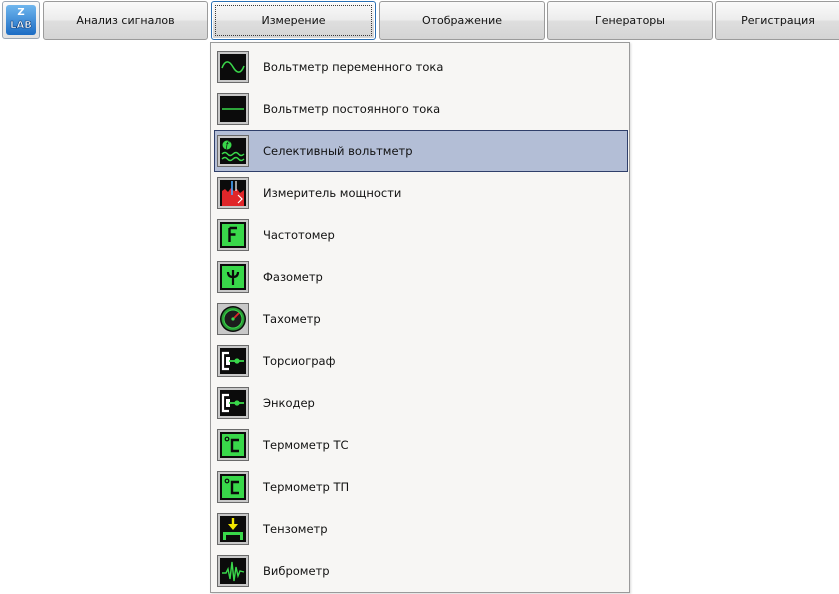 Image resolution: width=839 pixels, height=594 pixels. What do you see at coordinates (421, 403) in the screenshot?
I see `menu-item-encoder: Энкодер` at bounding box center [421, 403].